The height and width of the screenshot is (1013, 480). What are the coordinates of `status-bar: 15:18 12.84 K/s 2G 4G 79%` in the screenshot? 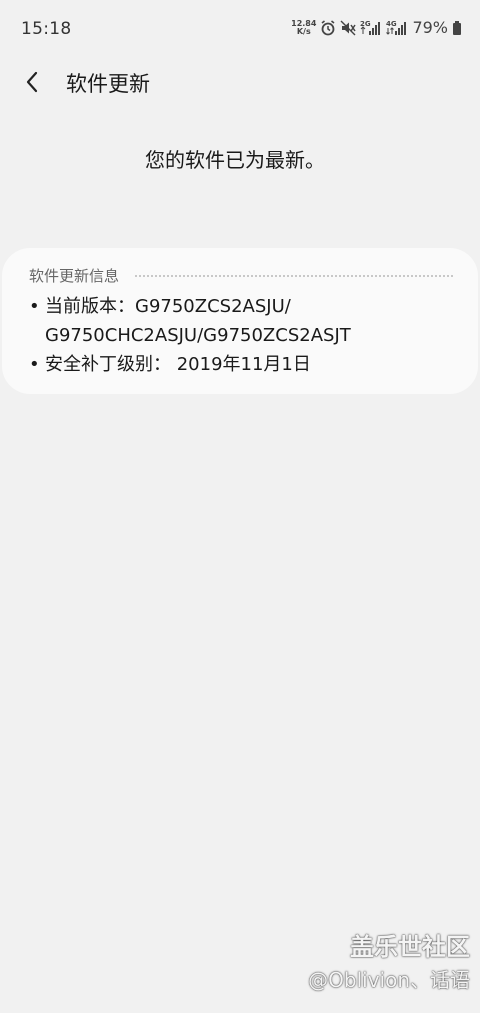 It's located at (240, 29).